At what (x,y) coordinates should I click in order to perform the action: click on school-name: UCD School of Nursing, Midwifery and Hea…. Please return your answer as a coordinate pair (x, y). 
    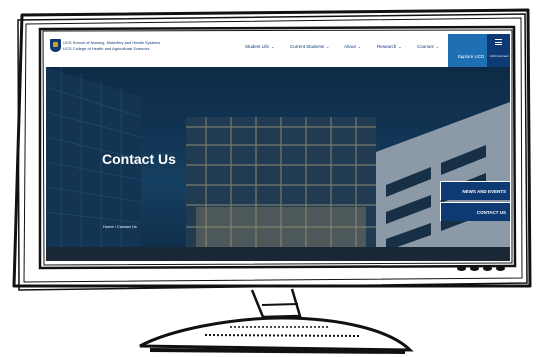
    Looking at the image, I should click on (111, 42).